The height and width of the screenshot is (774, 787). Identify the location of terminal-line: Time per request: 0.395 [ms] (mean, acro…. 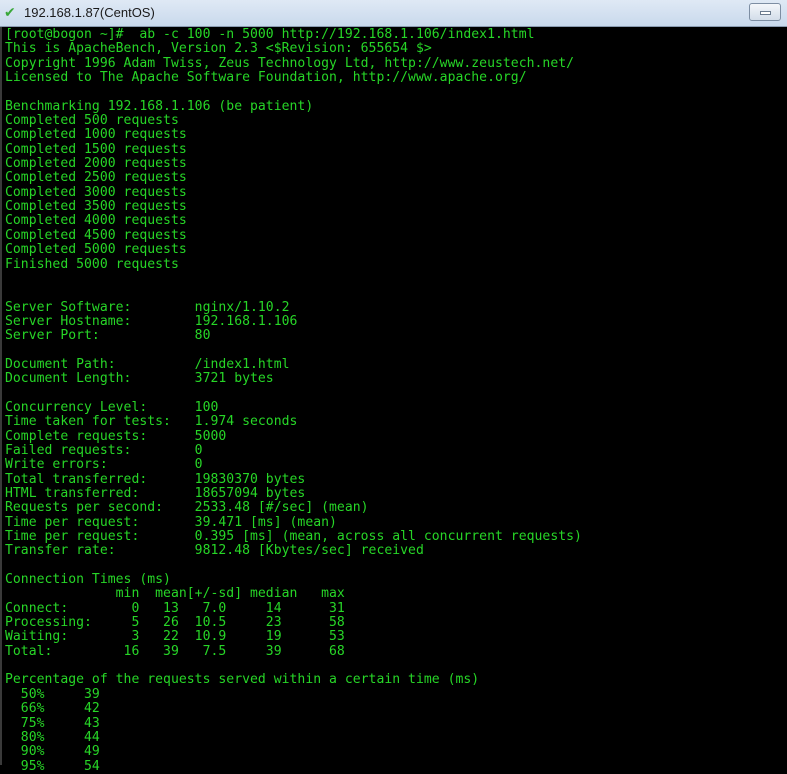
(293, 537).